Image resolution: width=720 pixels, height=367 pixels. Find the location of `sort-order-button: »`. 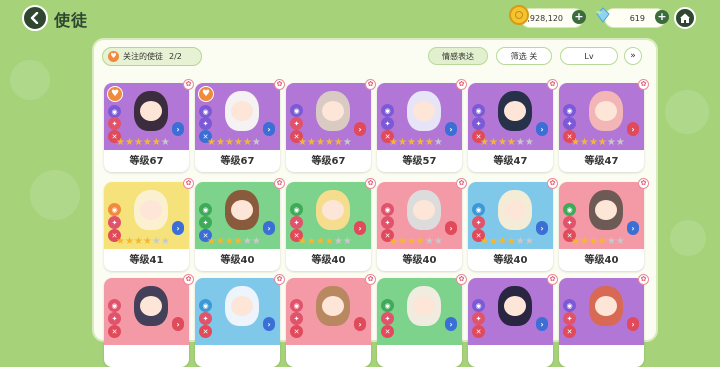

sort-order-button: » is located at coordinates (633, 56).